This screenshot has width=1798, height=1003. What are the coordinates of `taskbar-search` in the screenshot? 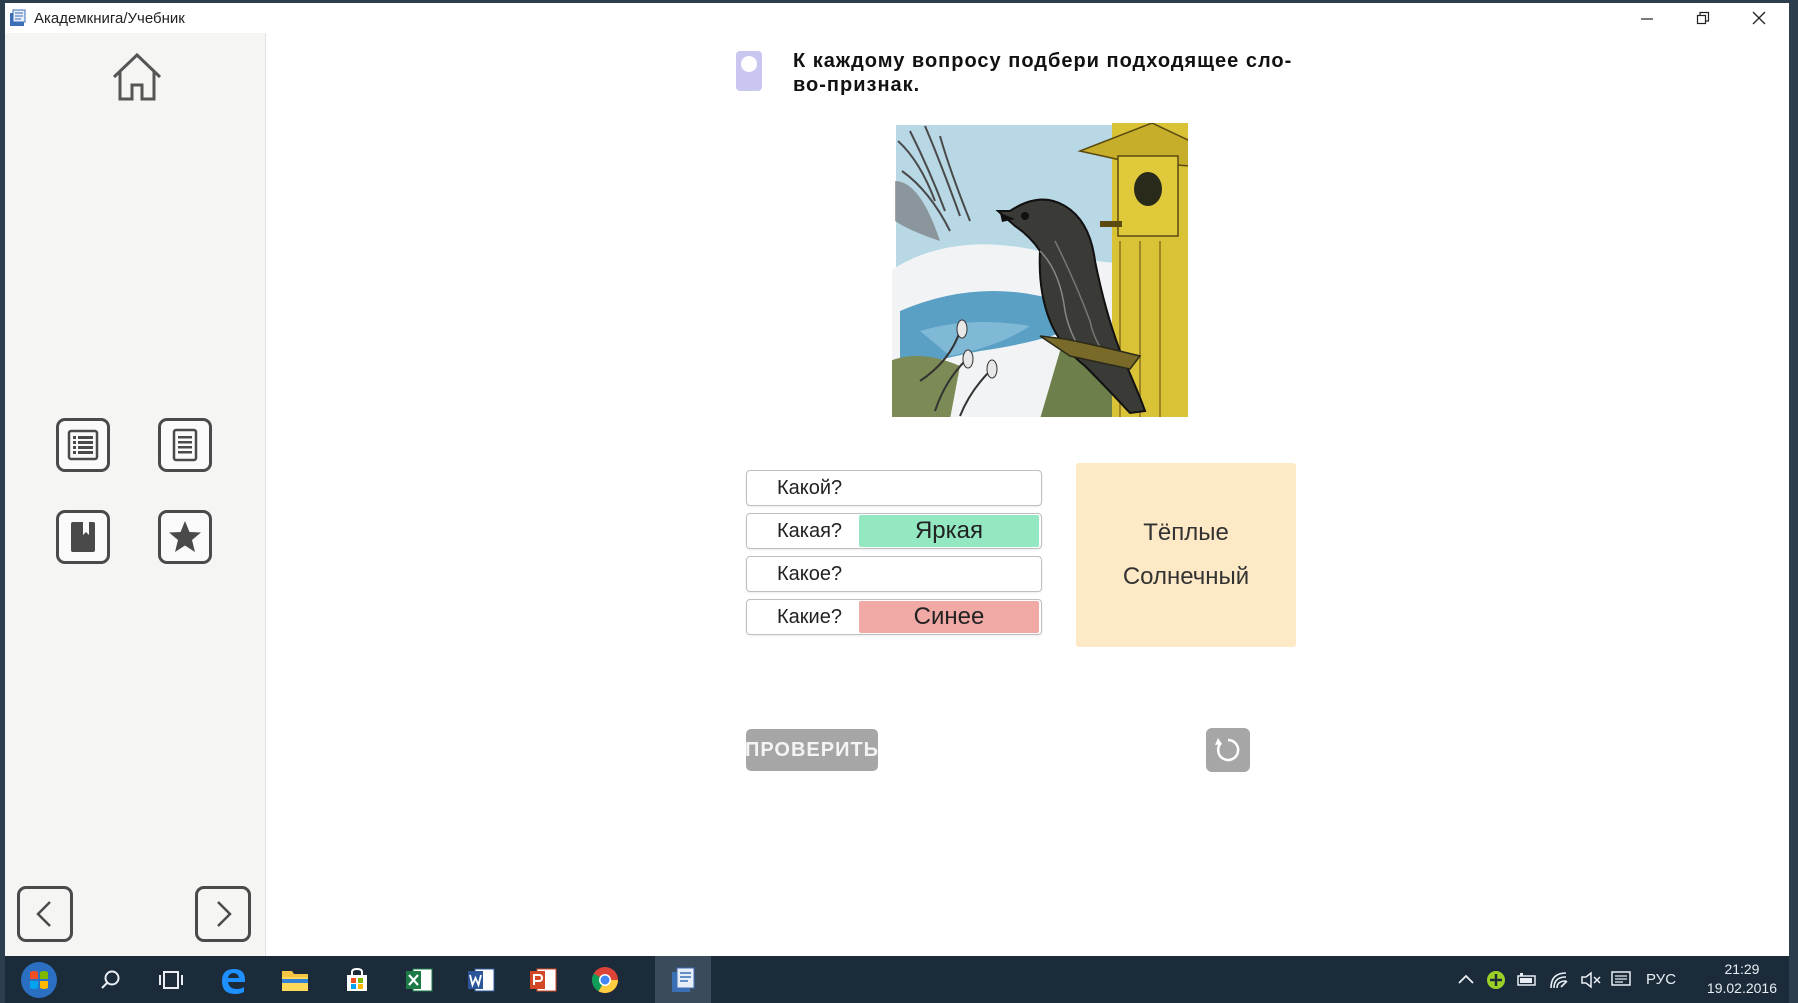 It's located at (111, 979).